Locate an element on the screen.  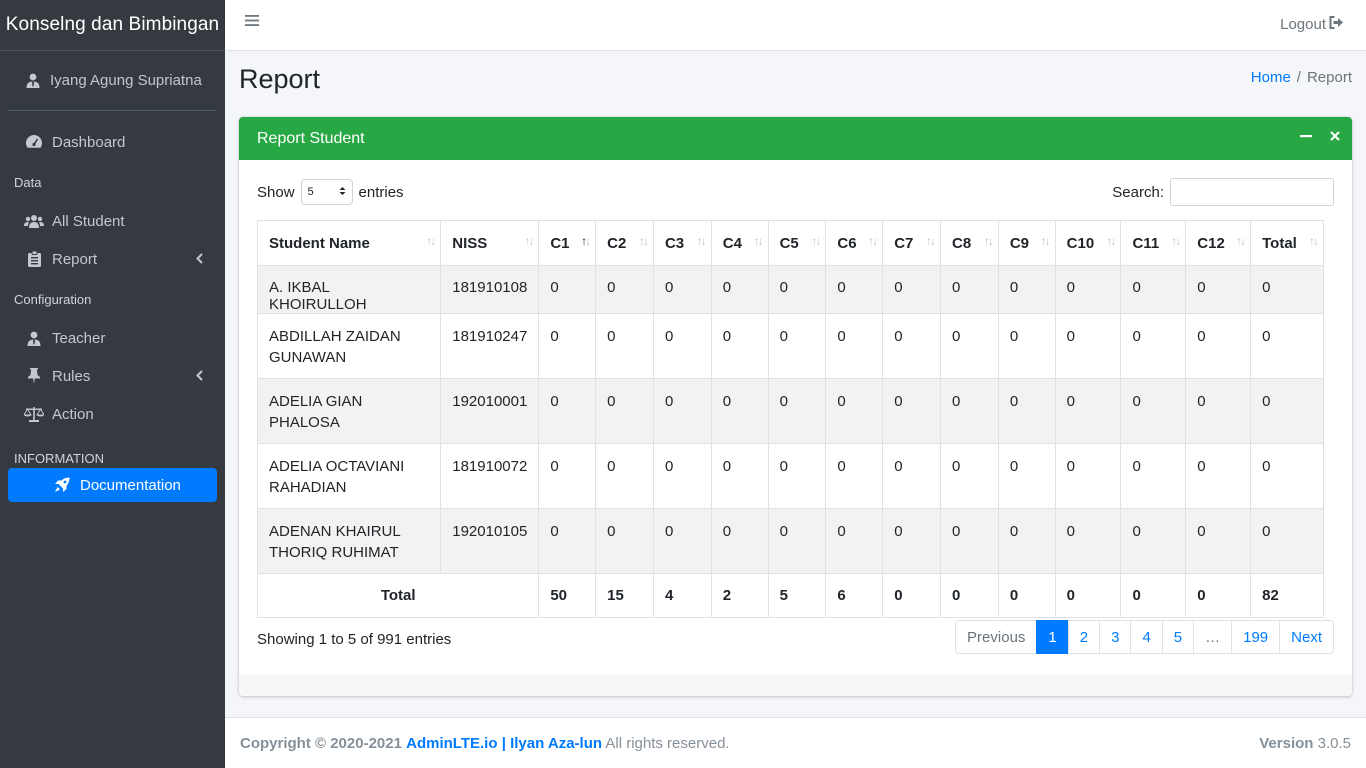
brand-title: Konselng dan Bimbingan is located at coordinates (112, 25).